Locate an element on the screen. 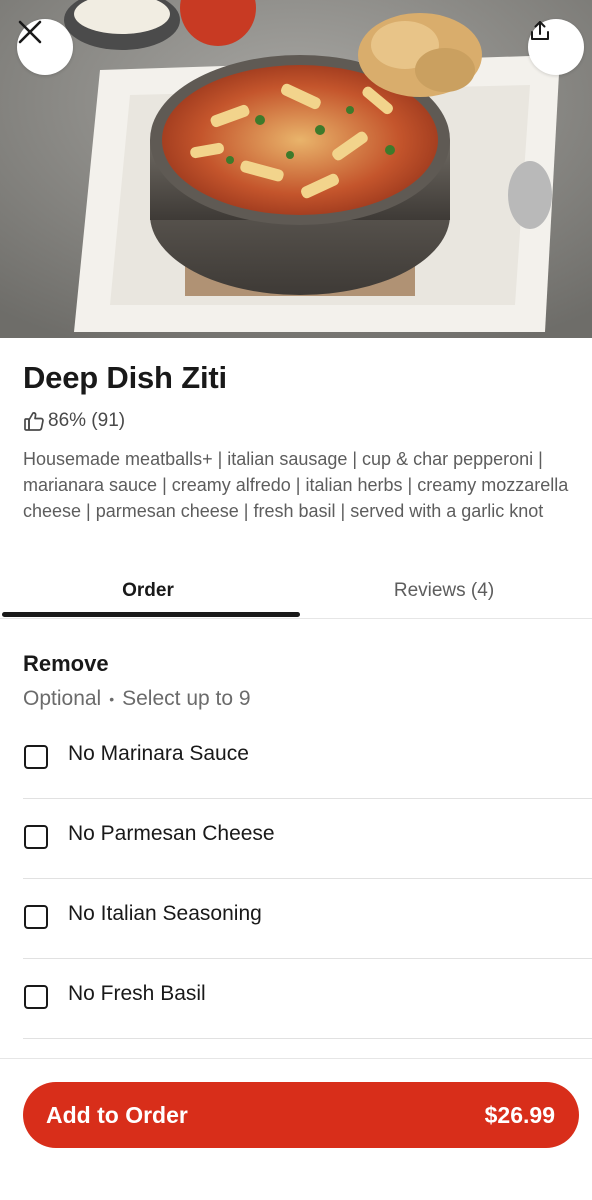 The height and width of the screenshot is (1200, 592). select-limit: Select up to 9 is located at coordinates (186, 698).